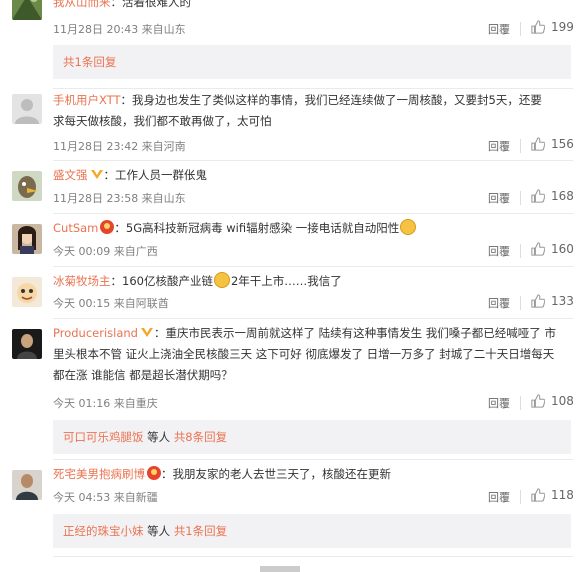 This screenshot has height=572, width=585. What do you see at coordinates (130, 175) in the screenshot?
I see `comment-text: 盛文强 ：工作人员一群伥鬼` at bounding box center [130, 175].